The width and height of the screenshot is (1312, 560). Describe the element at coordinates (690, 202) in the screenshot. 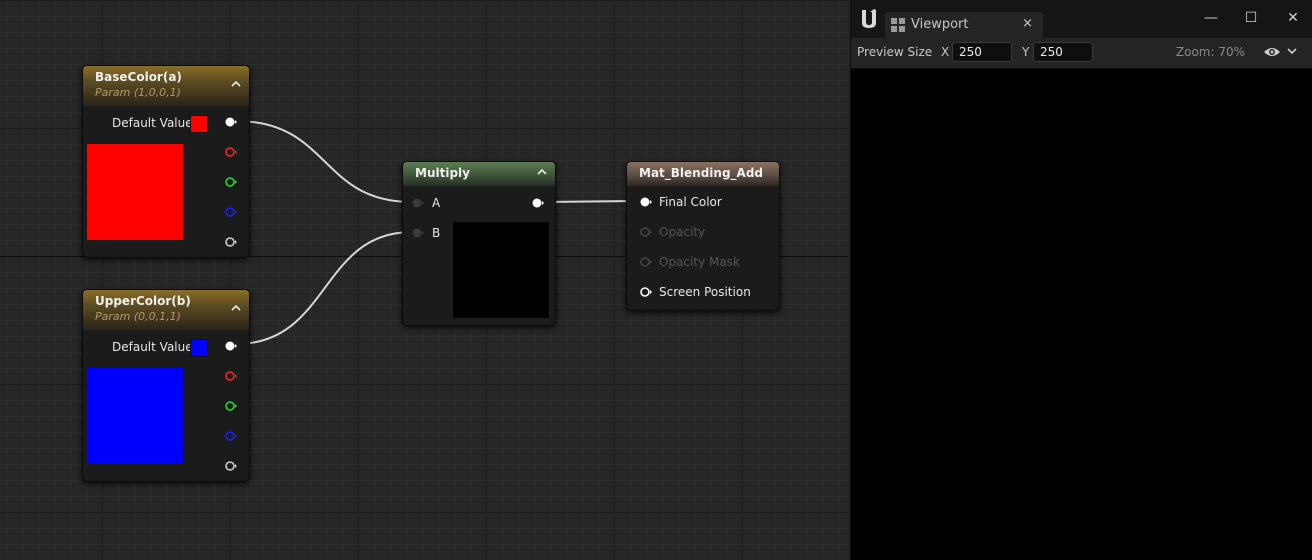

I see `final-color-label: Final Color` at that location.